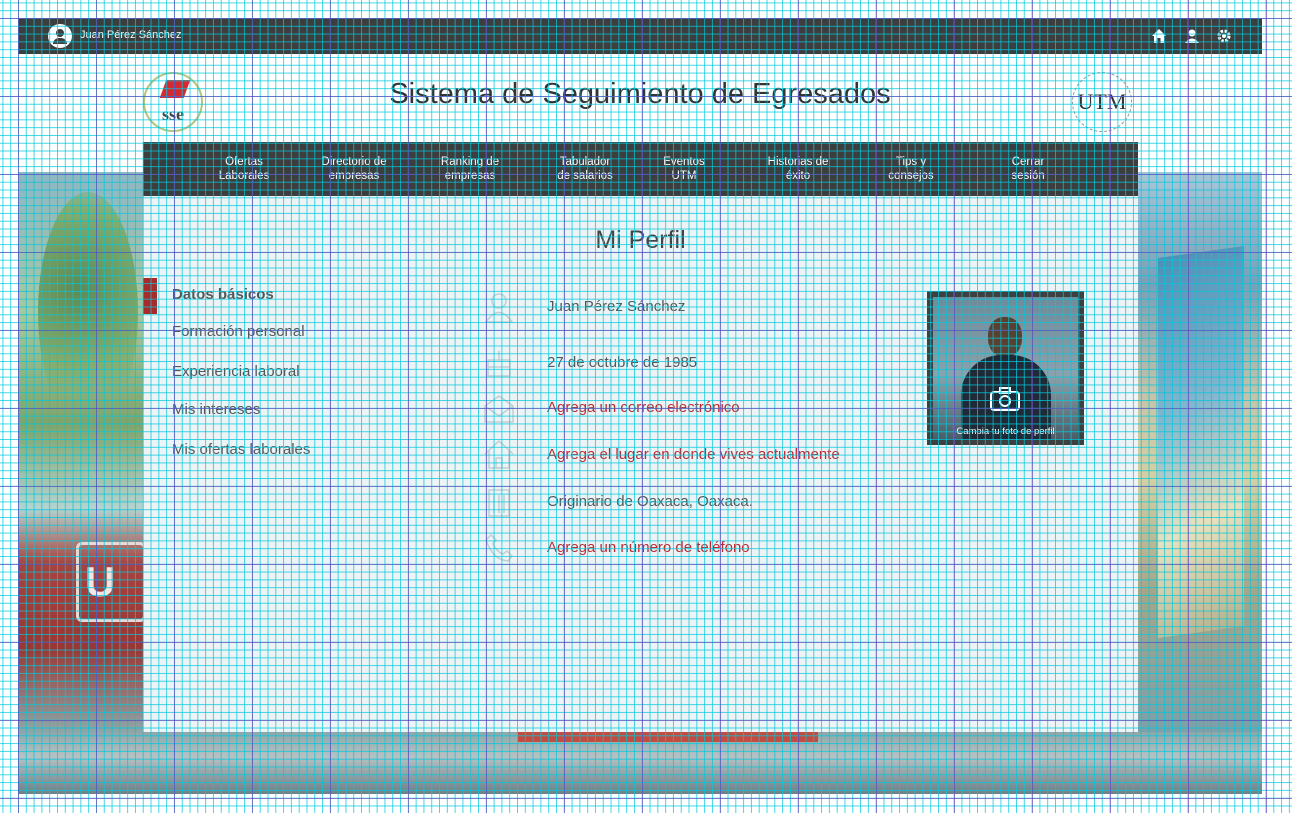 The image size is (1292, 813). Describe the element at coordinates (1005, 400) in the screenshot. I see `camera-icon` at that location.